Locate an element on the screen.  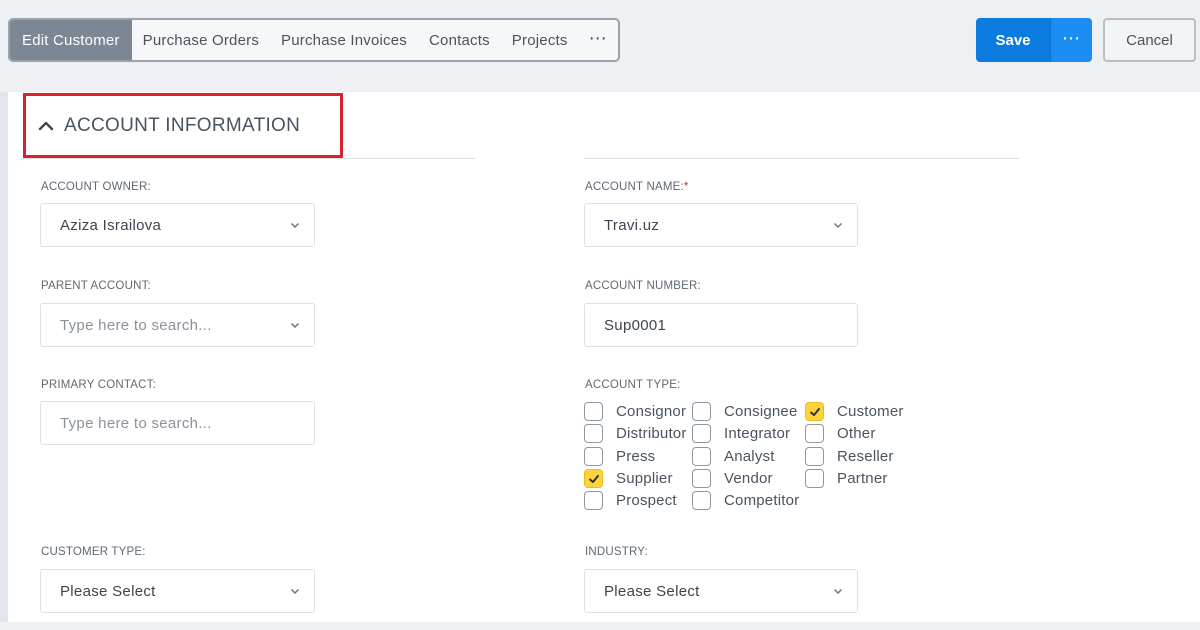
checkbox-label: Press is located at coordinates (636, 456).